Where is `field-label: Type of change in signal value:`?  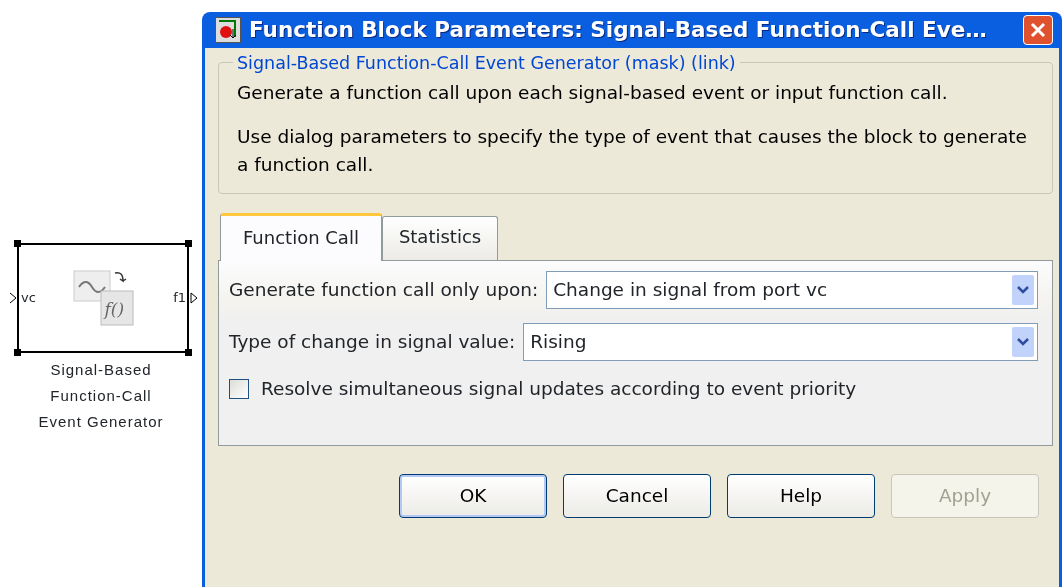 field-label: Type of change in signal value: is located at coordinates (372, 342).